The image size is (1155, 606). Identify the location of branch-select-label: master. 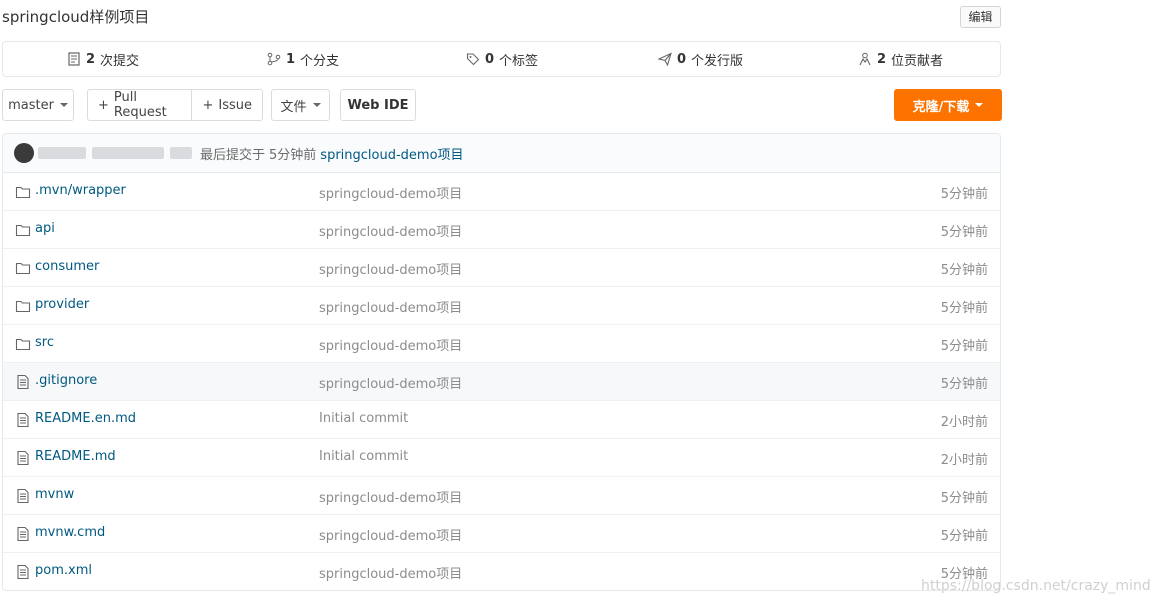
(31, 105).